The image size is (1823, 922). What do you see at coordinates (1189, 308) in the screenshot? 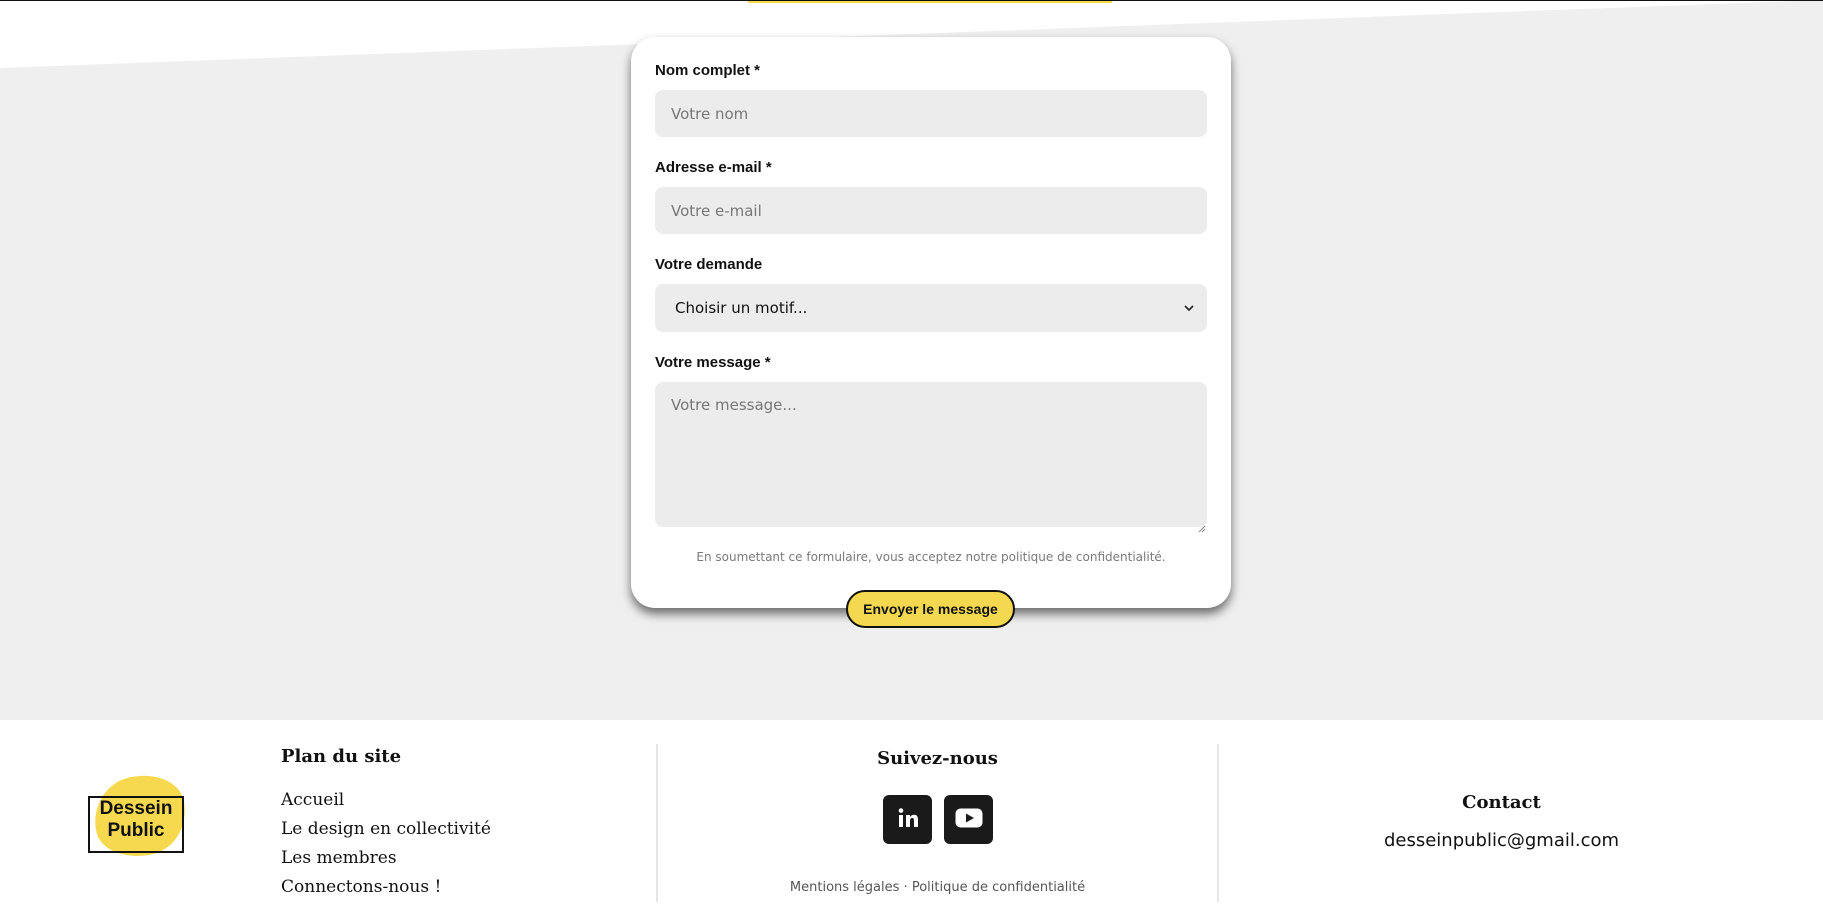
I see `chevron-down-icon` at bounding box center [1189, 308].